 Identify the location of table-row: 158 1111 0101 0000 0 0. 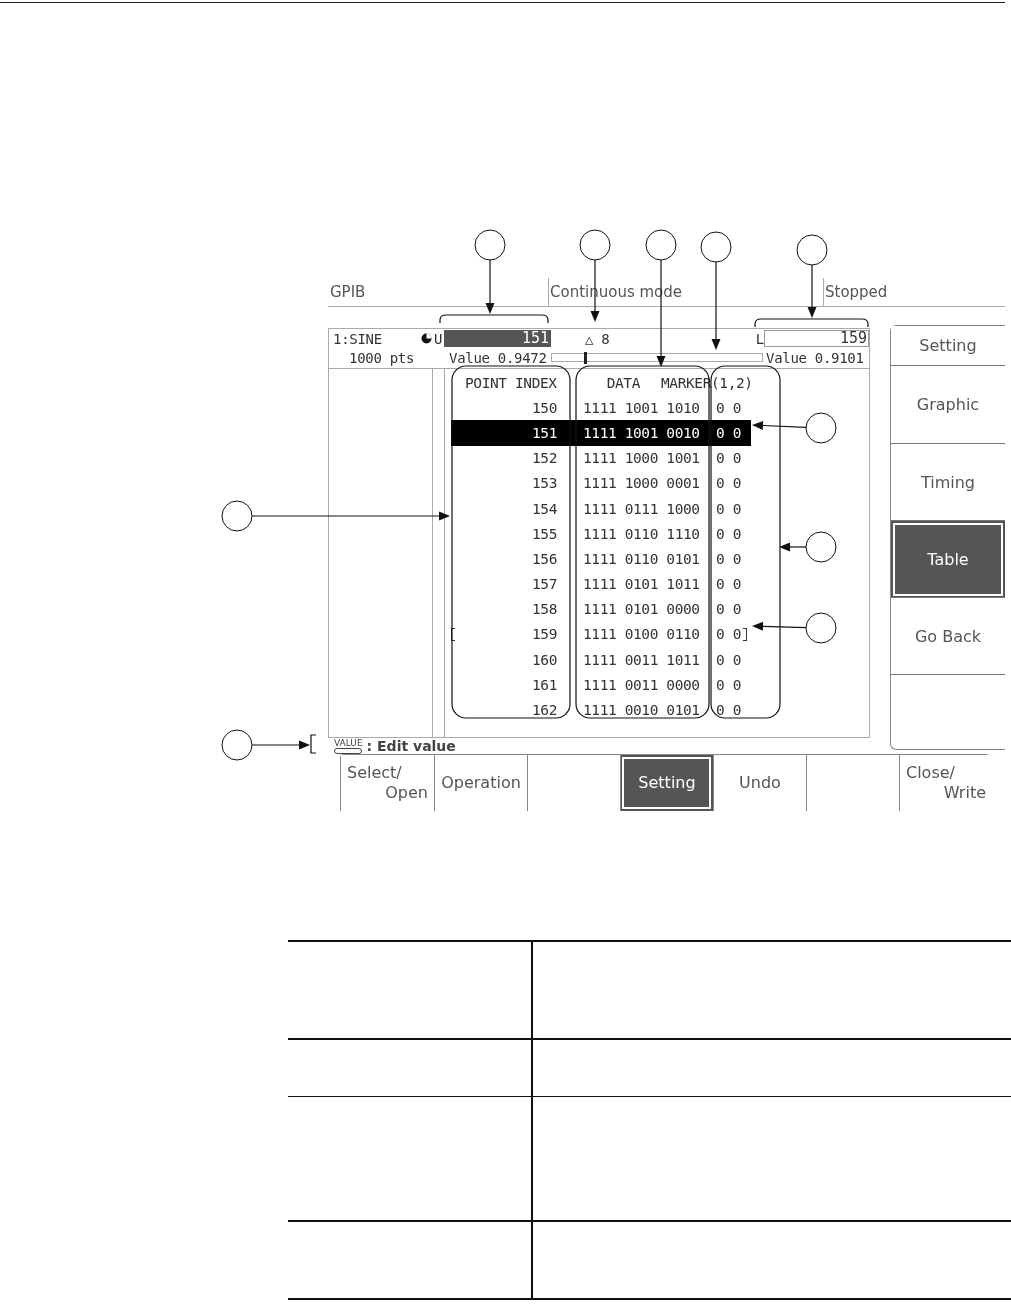
(601, 609).